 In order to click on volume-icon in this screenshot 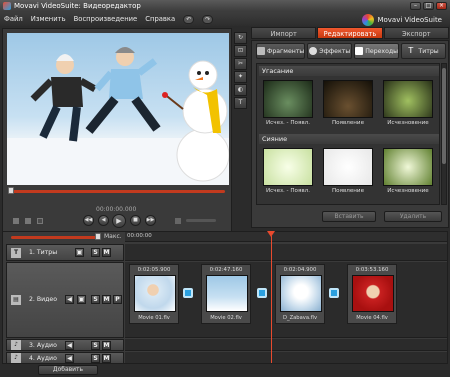, I will do `click(178, 221)`.